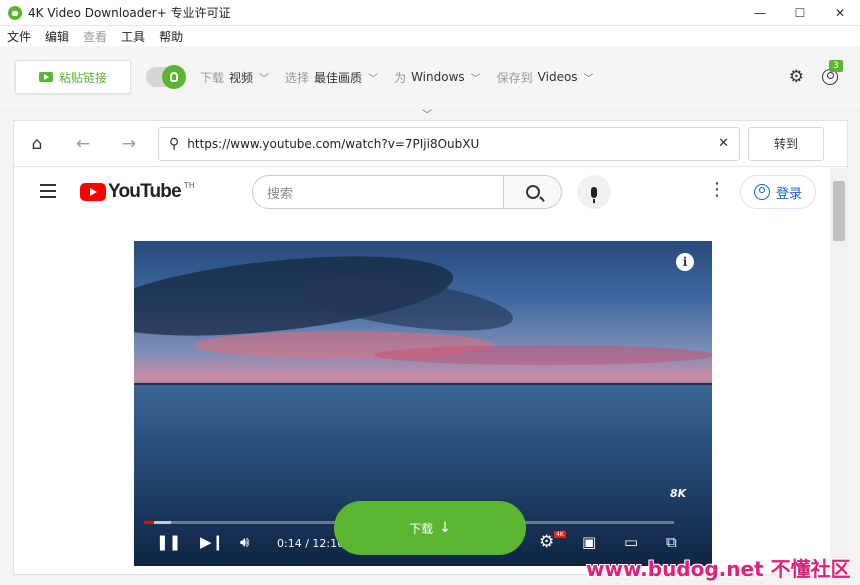 Image resolution: width=860 pixels, height=585 pixels. Describe the element at coordinates (685, 262) in the screenshot. I see `info-icon: i` at that location.